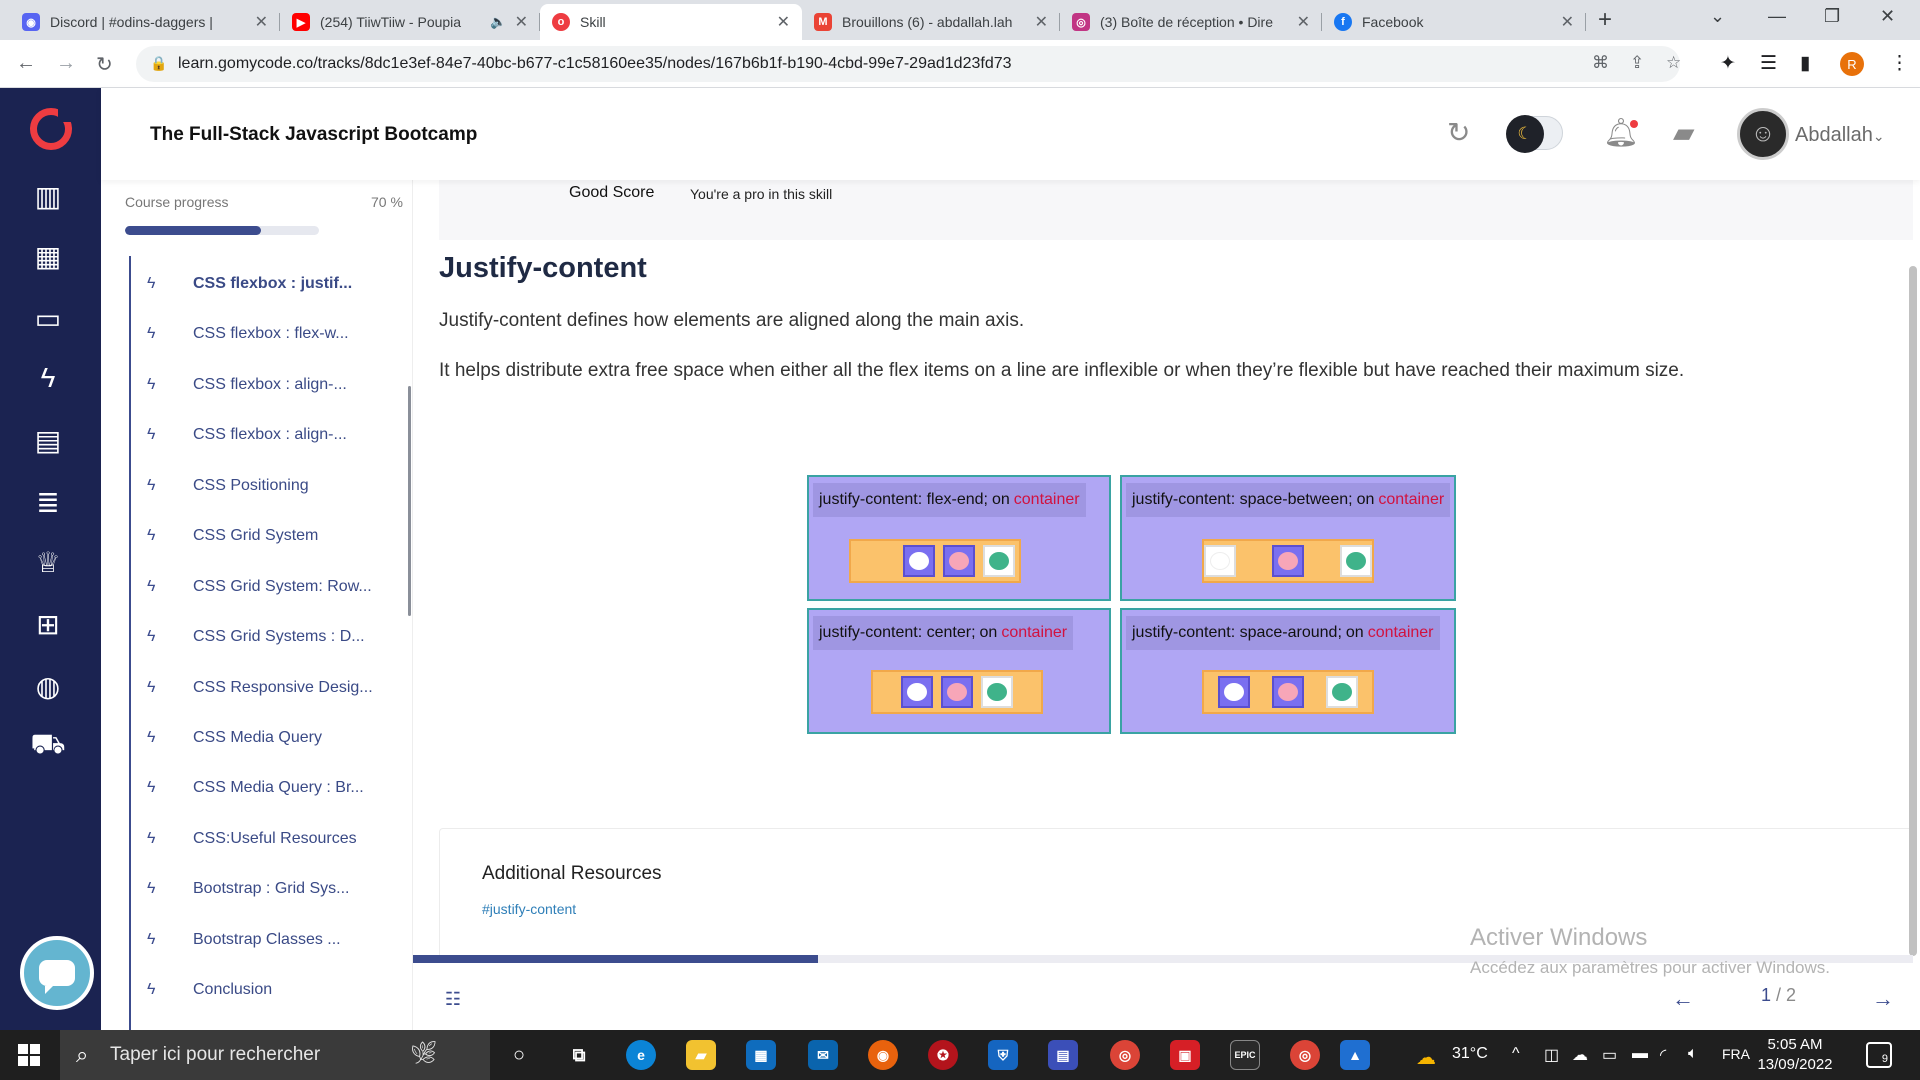 The height and width of the screenshot is (1080, 1920). Describe the element at coordinates (66, 63) in the screenshot. I see `forward-icon: →` at that location.